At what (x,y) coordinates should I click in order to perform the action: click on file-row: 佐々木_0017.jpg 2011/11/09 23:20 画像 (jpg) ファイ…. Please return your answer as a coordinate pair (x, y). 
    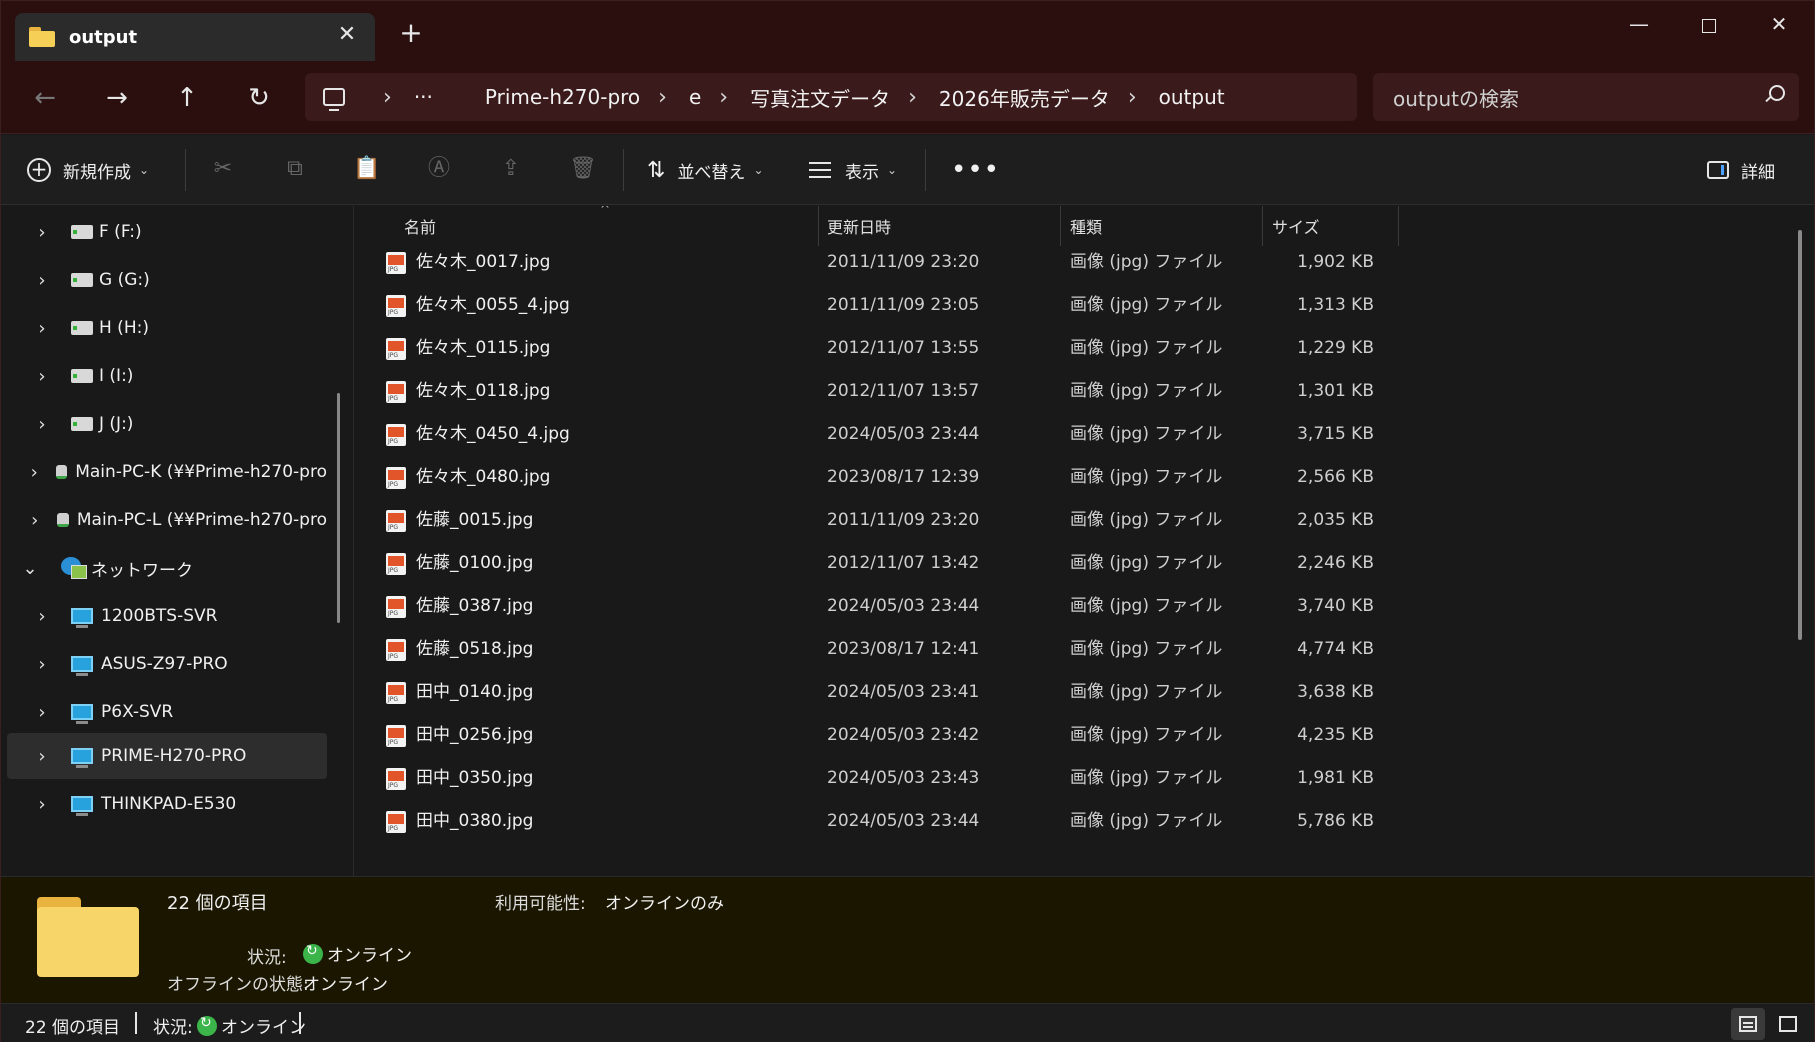
    Looking at the image, I should click on (1084, 262).